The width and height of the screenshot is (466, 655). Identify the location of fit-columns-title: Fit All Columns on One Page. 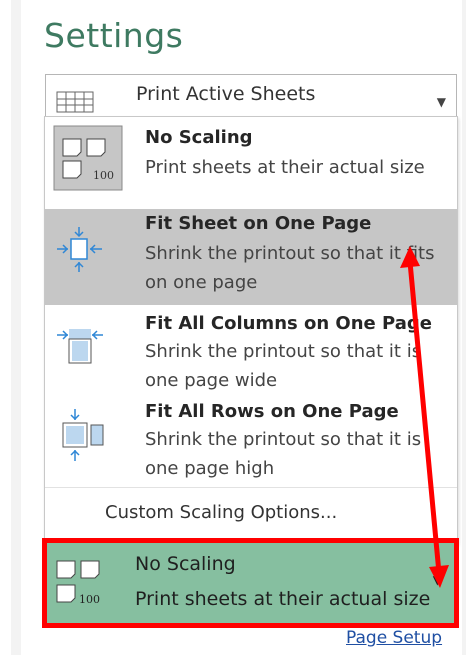
(288, 323).